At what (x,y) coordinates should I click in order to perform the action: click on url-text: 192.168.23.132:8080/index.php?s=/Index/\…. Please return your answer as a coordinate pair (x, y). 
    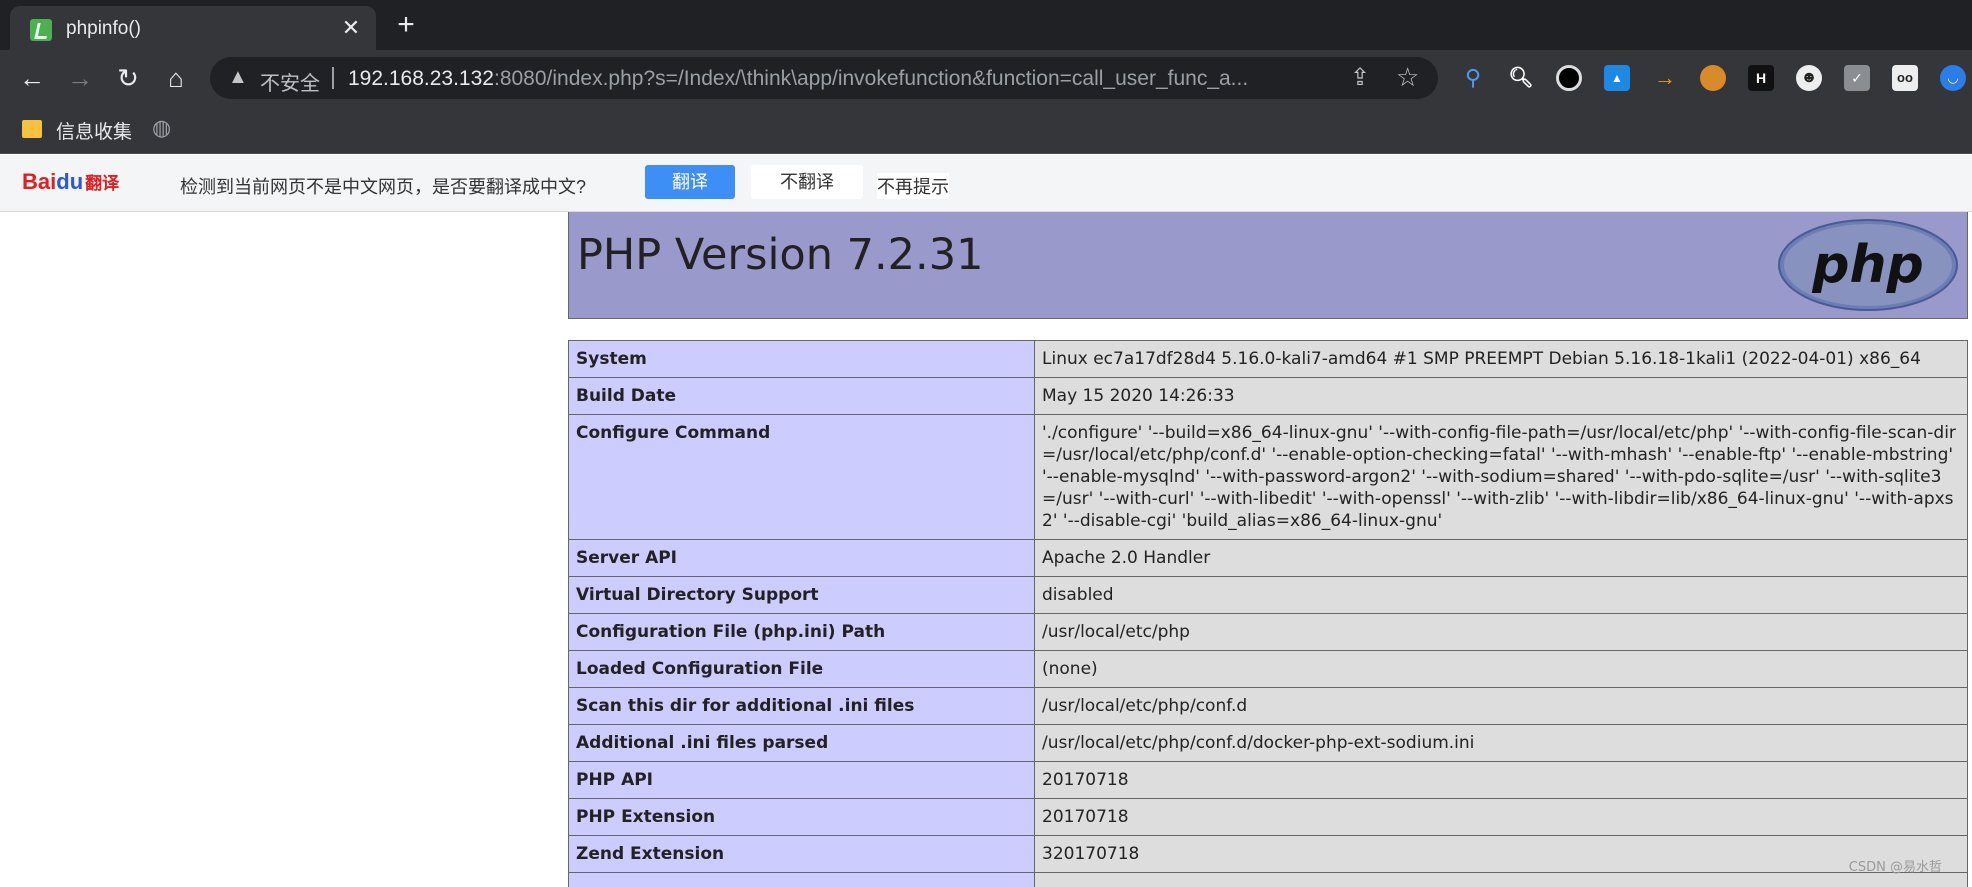
    Looking at the image, I should click on (818, 79).